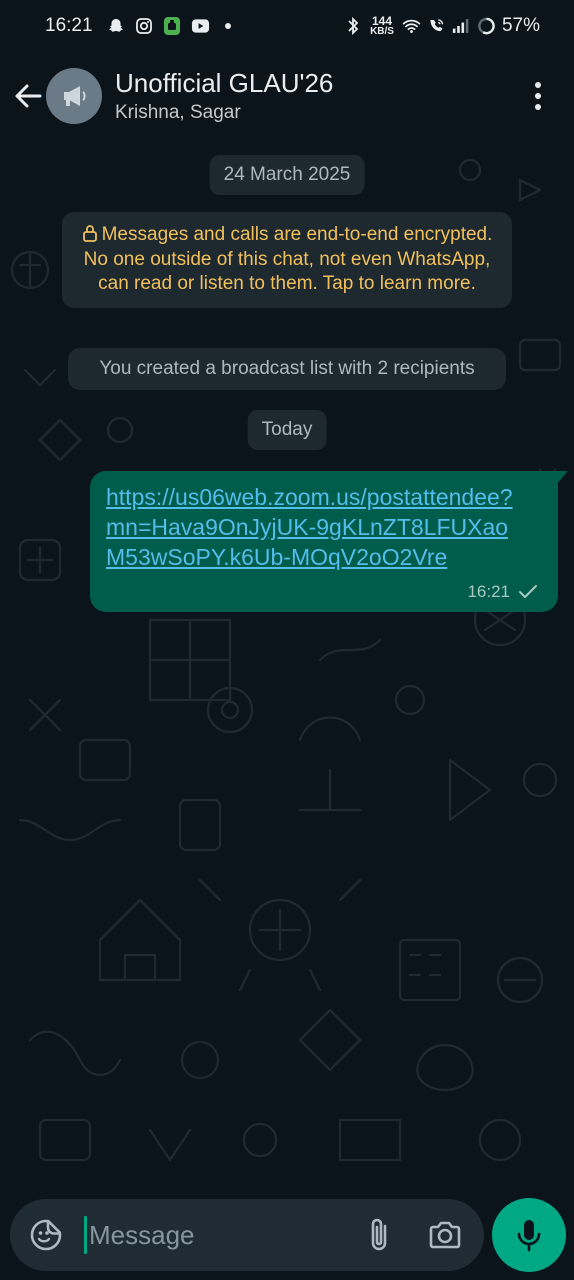 The image size is (574, 1280). I want to click on wifi-icon, so click(411, 26).